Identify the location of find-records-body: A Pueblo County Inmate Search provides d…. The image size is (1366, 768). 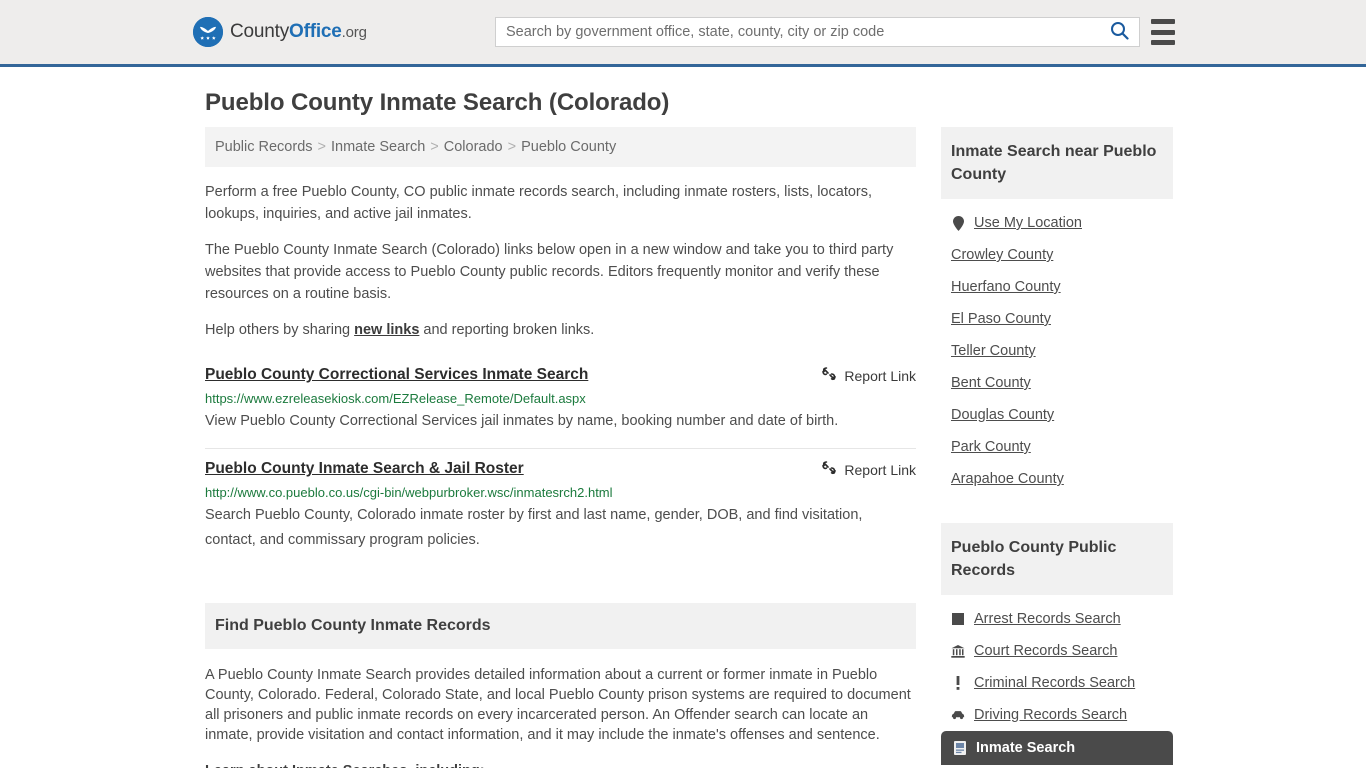
(560, 716).